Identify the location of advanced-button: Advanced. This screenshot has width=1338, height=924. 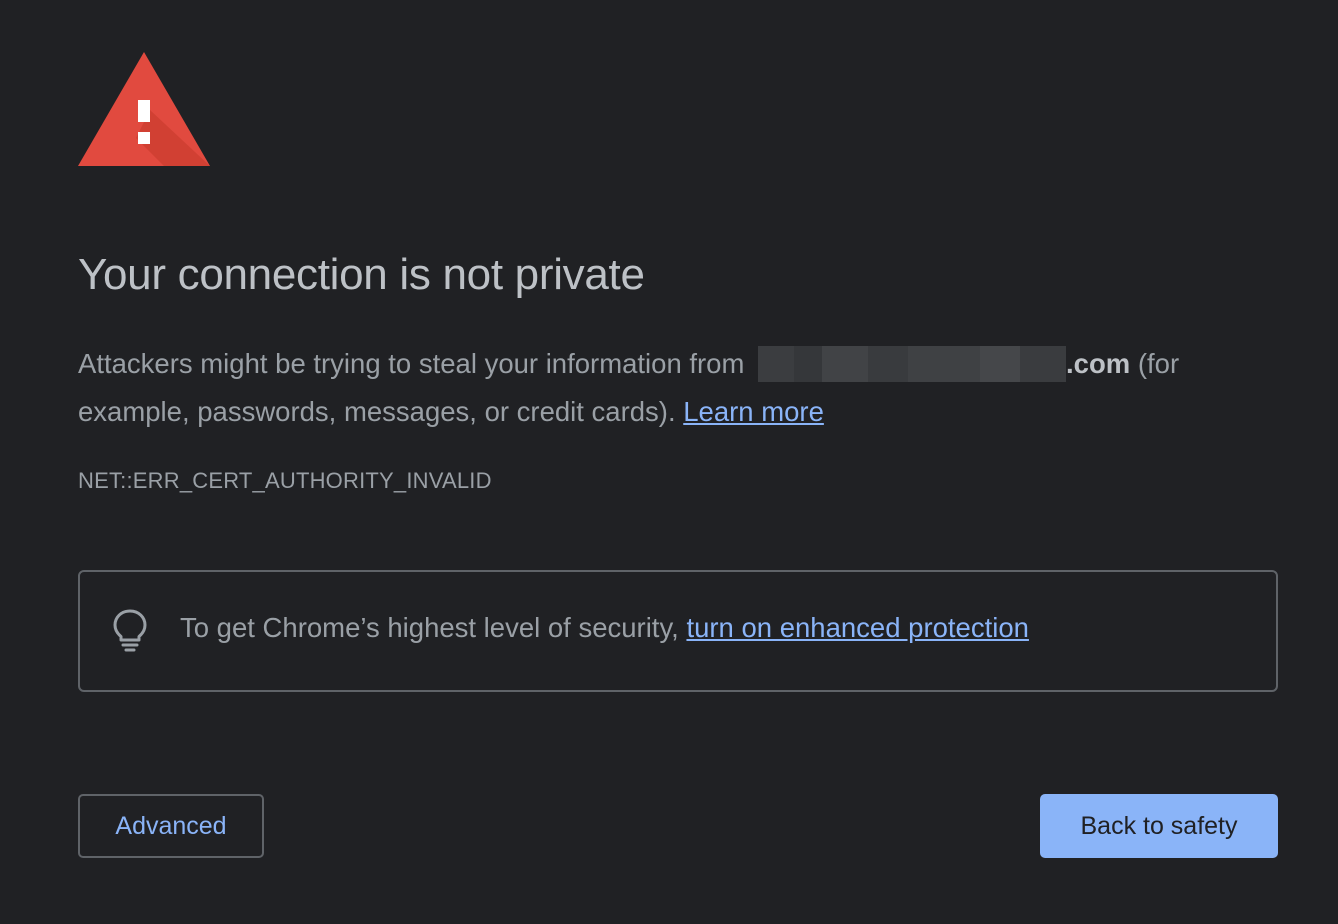
(171, 826).